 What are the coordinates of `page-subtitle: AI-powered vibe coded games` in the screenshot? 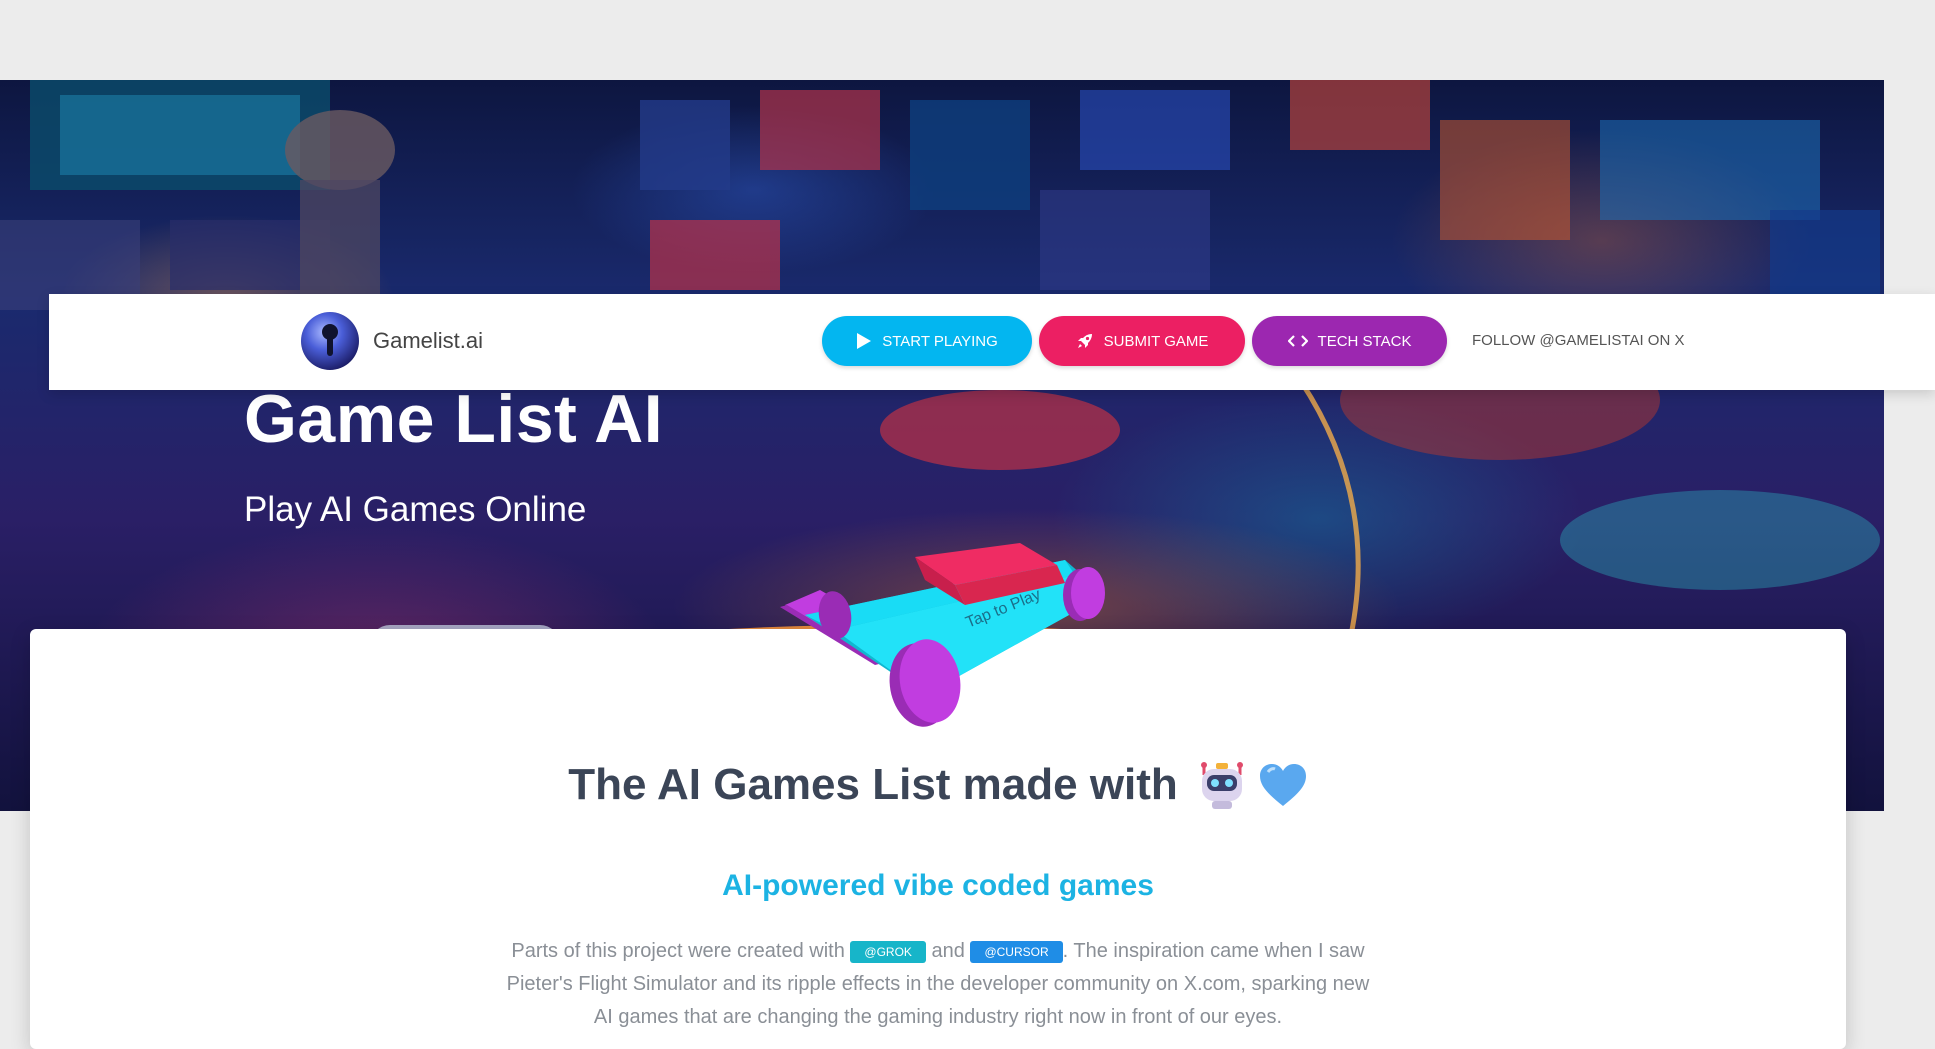 It's located at (938, 885).